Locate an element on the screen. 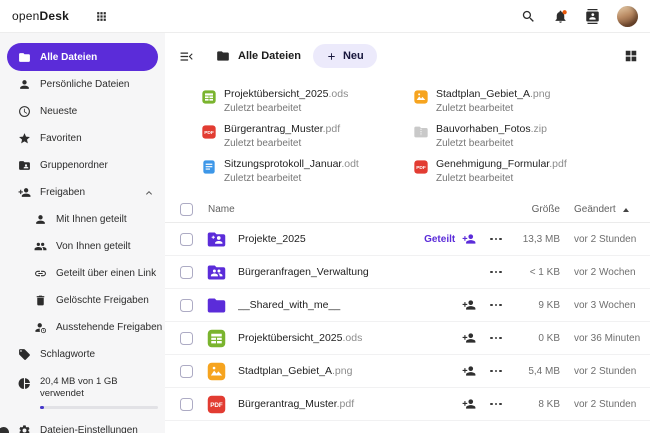 This screenshot has width=650, height=433. file-size: 8 KB is located at coordinates (549, 404).